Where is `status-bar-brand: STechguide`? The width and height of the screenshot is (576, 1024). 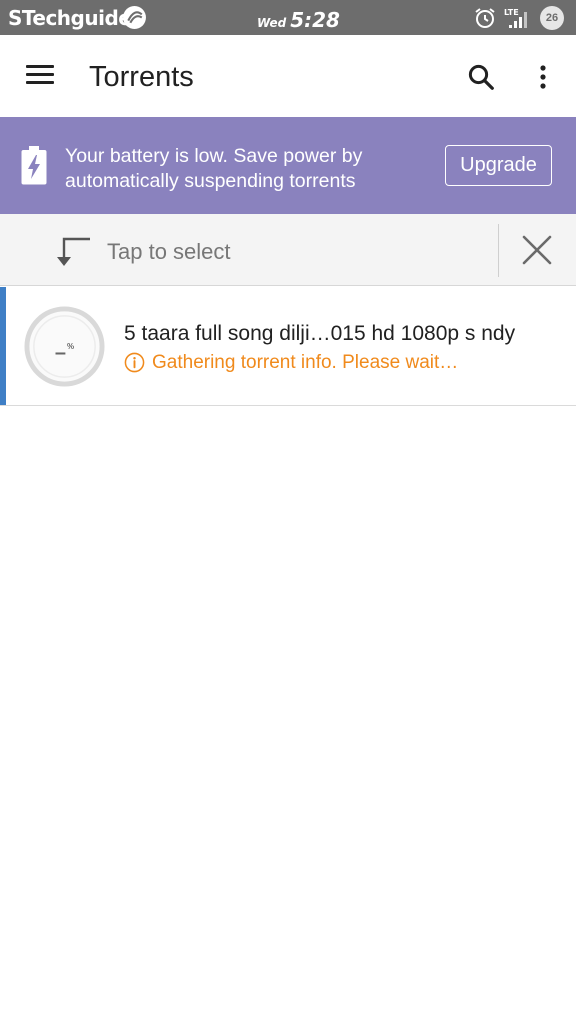
status-bar-brand: STechguide is located at coordinates (70, 18).